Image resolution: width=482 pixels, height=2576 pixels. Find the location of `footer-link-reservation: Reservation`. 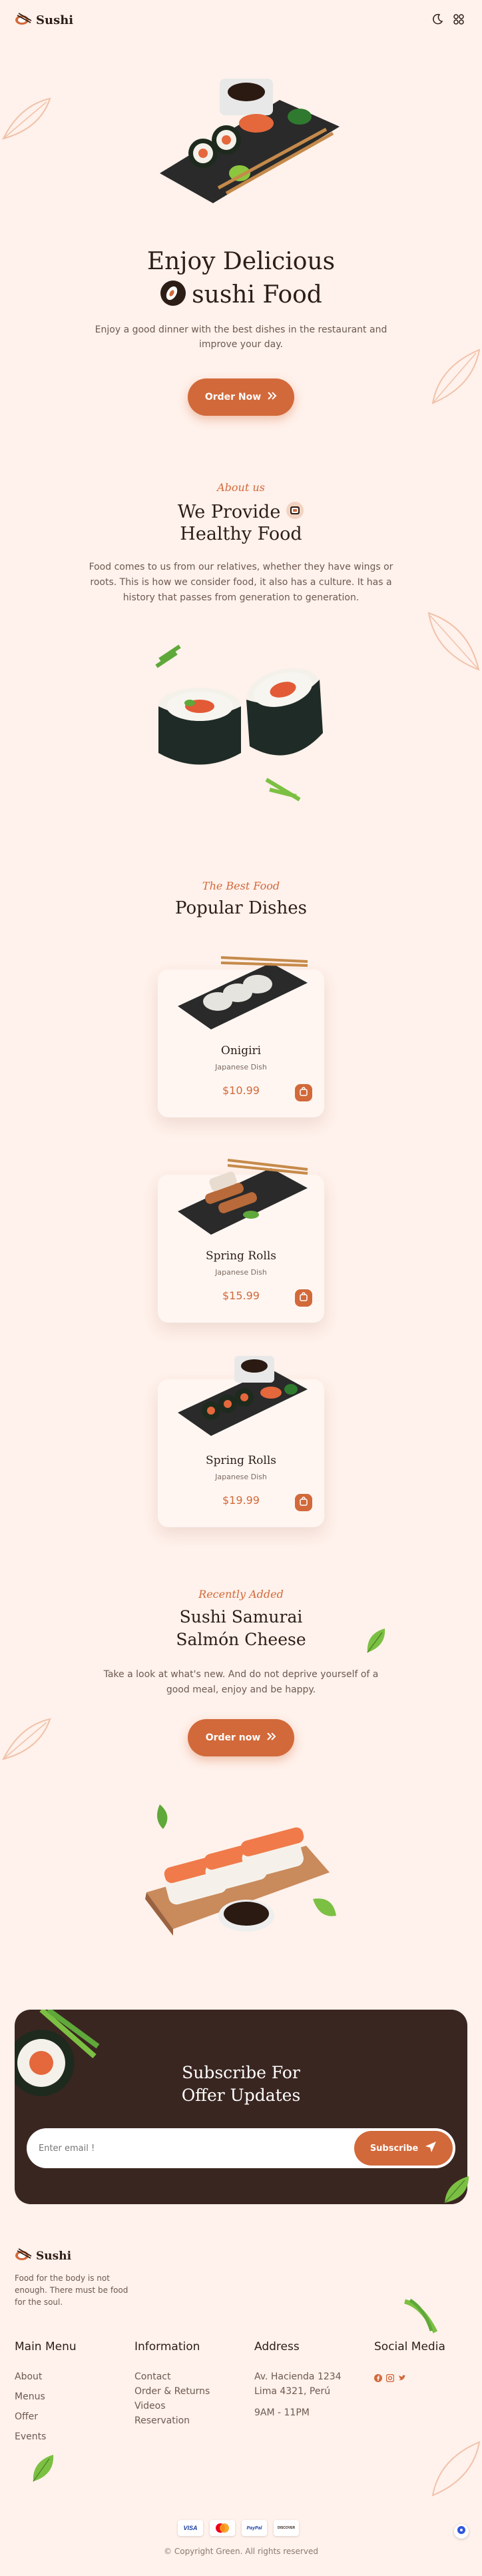

footer-link-reservation: Reservation is located at coordinates (172, 2420).